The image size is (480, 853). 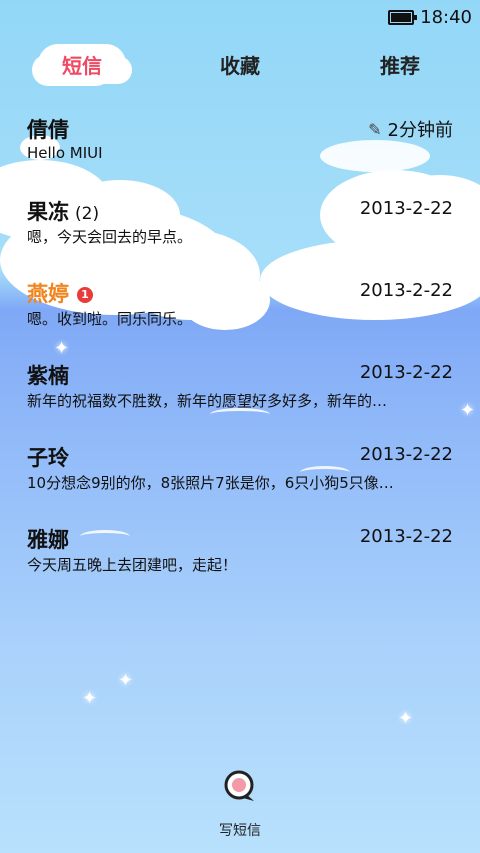 What do you see at coordinates (87, 214) in the screenshot?
I see `message-count: (2)` at bounding box center [87, 214].